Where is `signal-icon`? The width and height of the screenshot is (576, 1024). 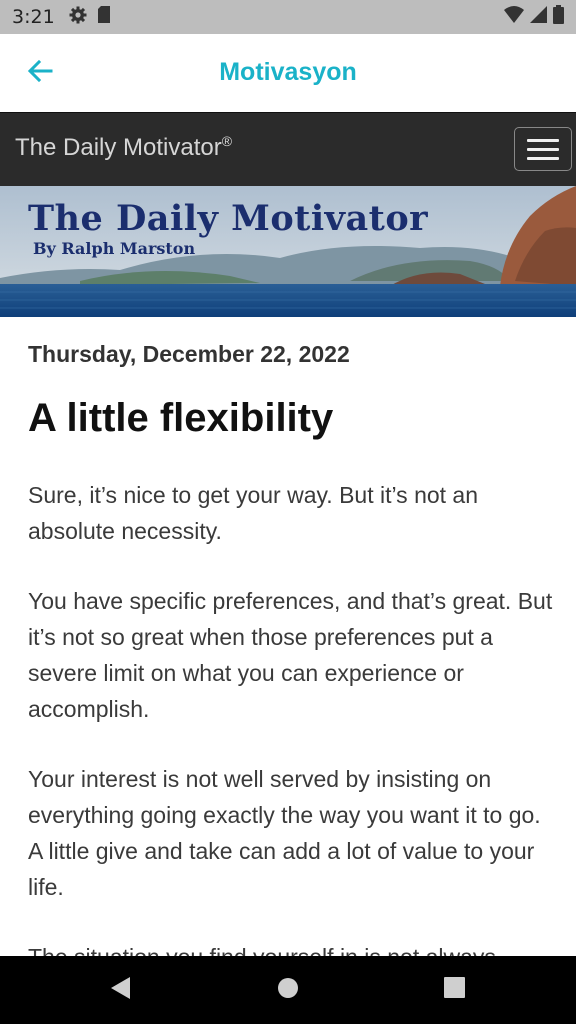
signal-icon is located at coordinates (538, 17).